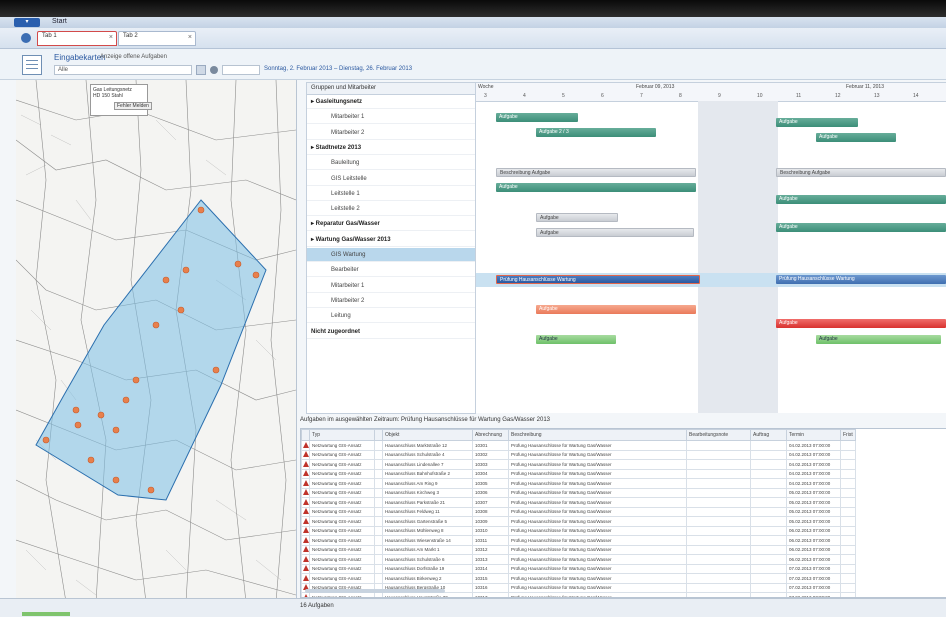 Image resolution: width=946 pixels, height=617 pixels. What do you see at coordinates (391, 316) in the screenshot?
I see `tree-item: Leitung` at bounding box center [391, 316].